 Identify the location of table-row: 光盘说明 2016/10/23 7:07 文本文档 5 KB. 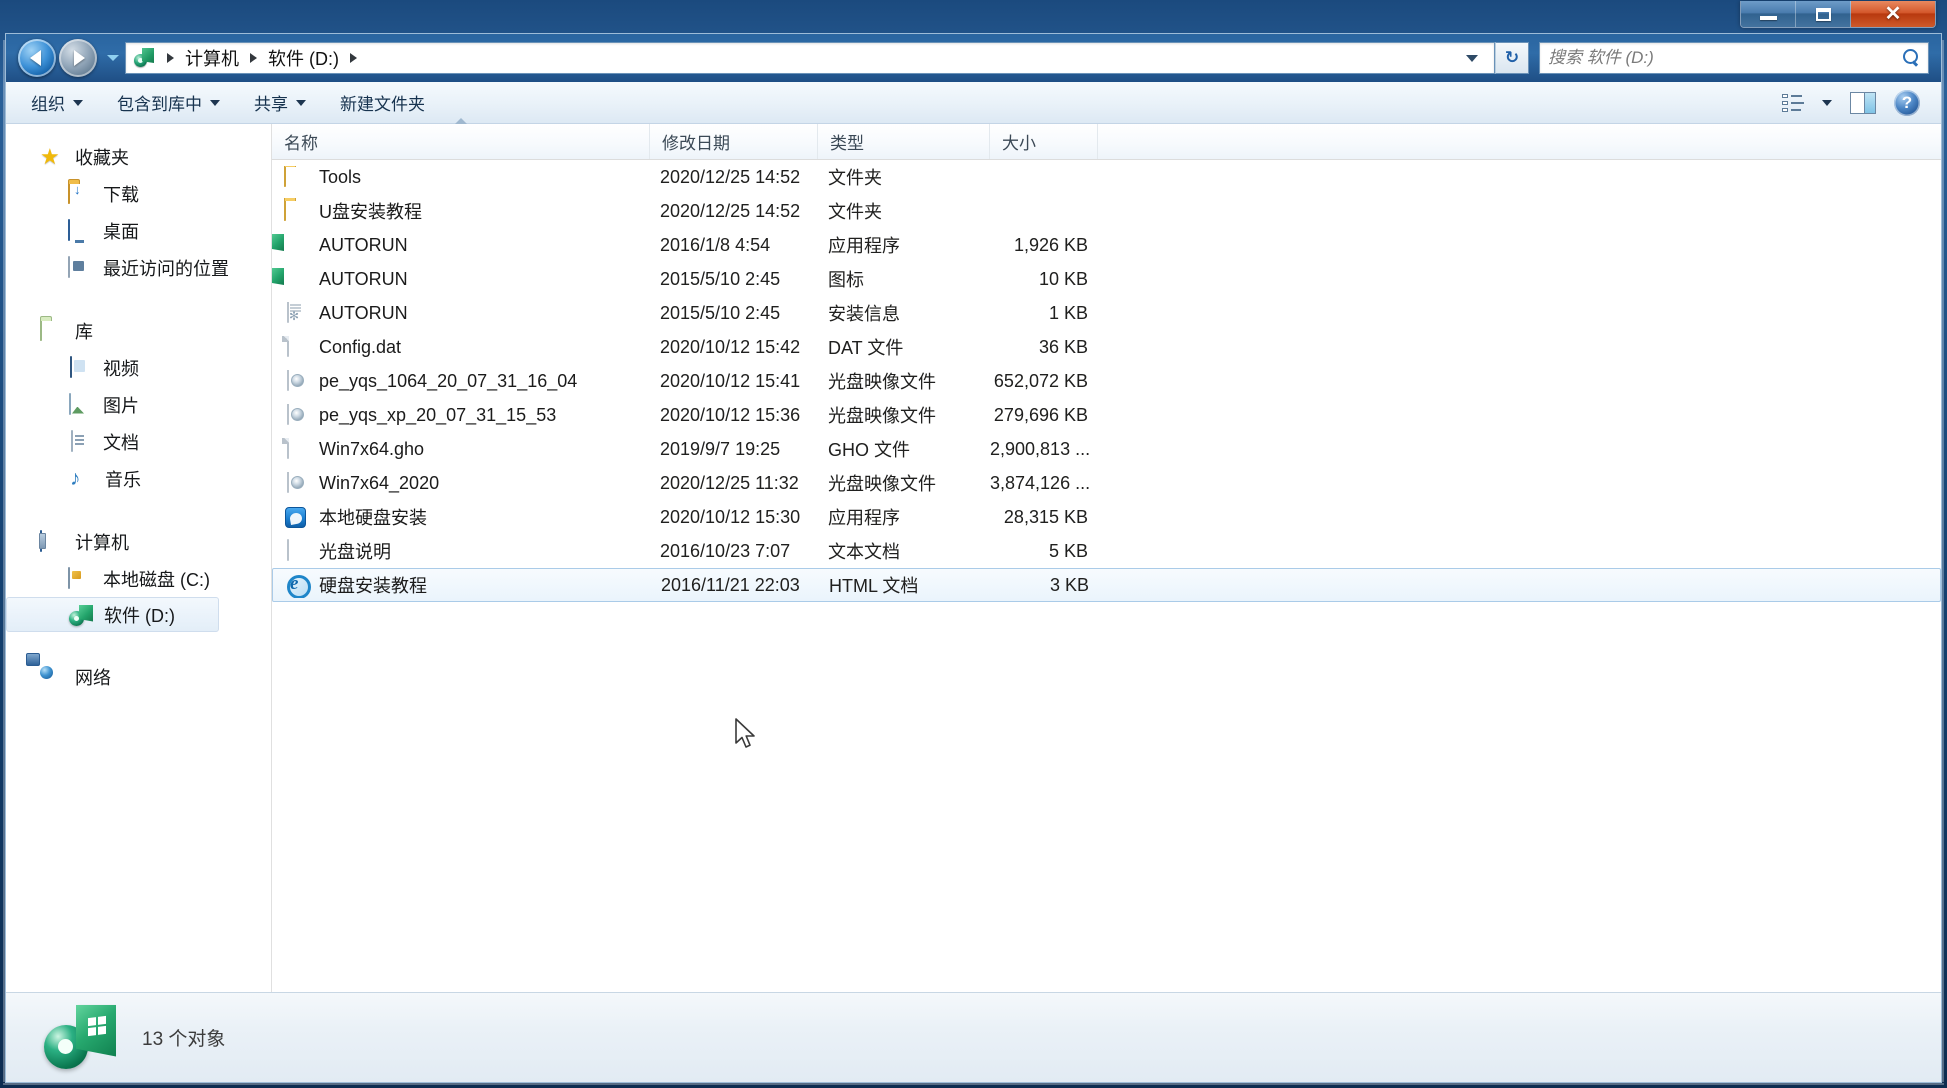
(1106, 551).